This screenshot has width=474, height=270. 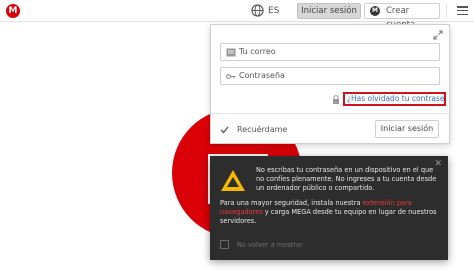 What do you see at coordinates (231, 76) in the screenshot?
I see `key-icon` at bounding box center [231, 76].